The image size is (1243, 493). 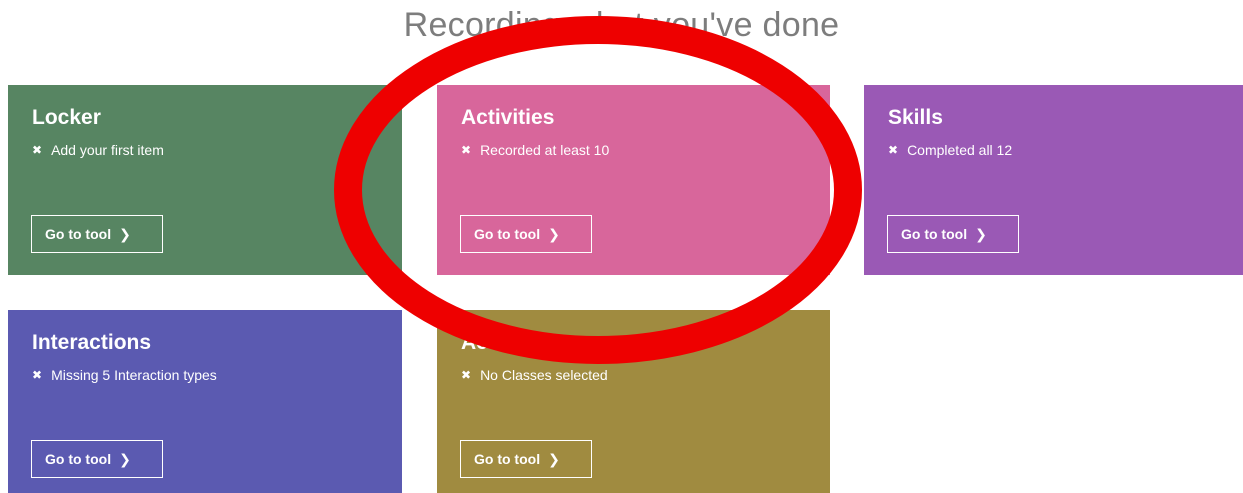 I want to click on card-title: Activities, so click(x=508, y=117).